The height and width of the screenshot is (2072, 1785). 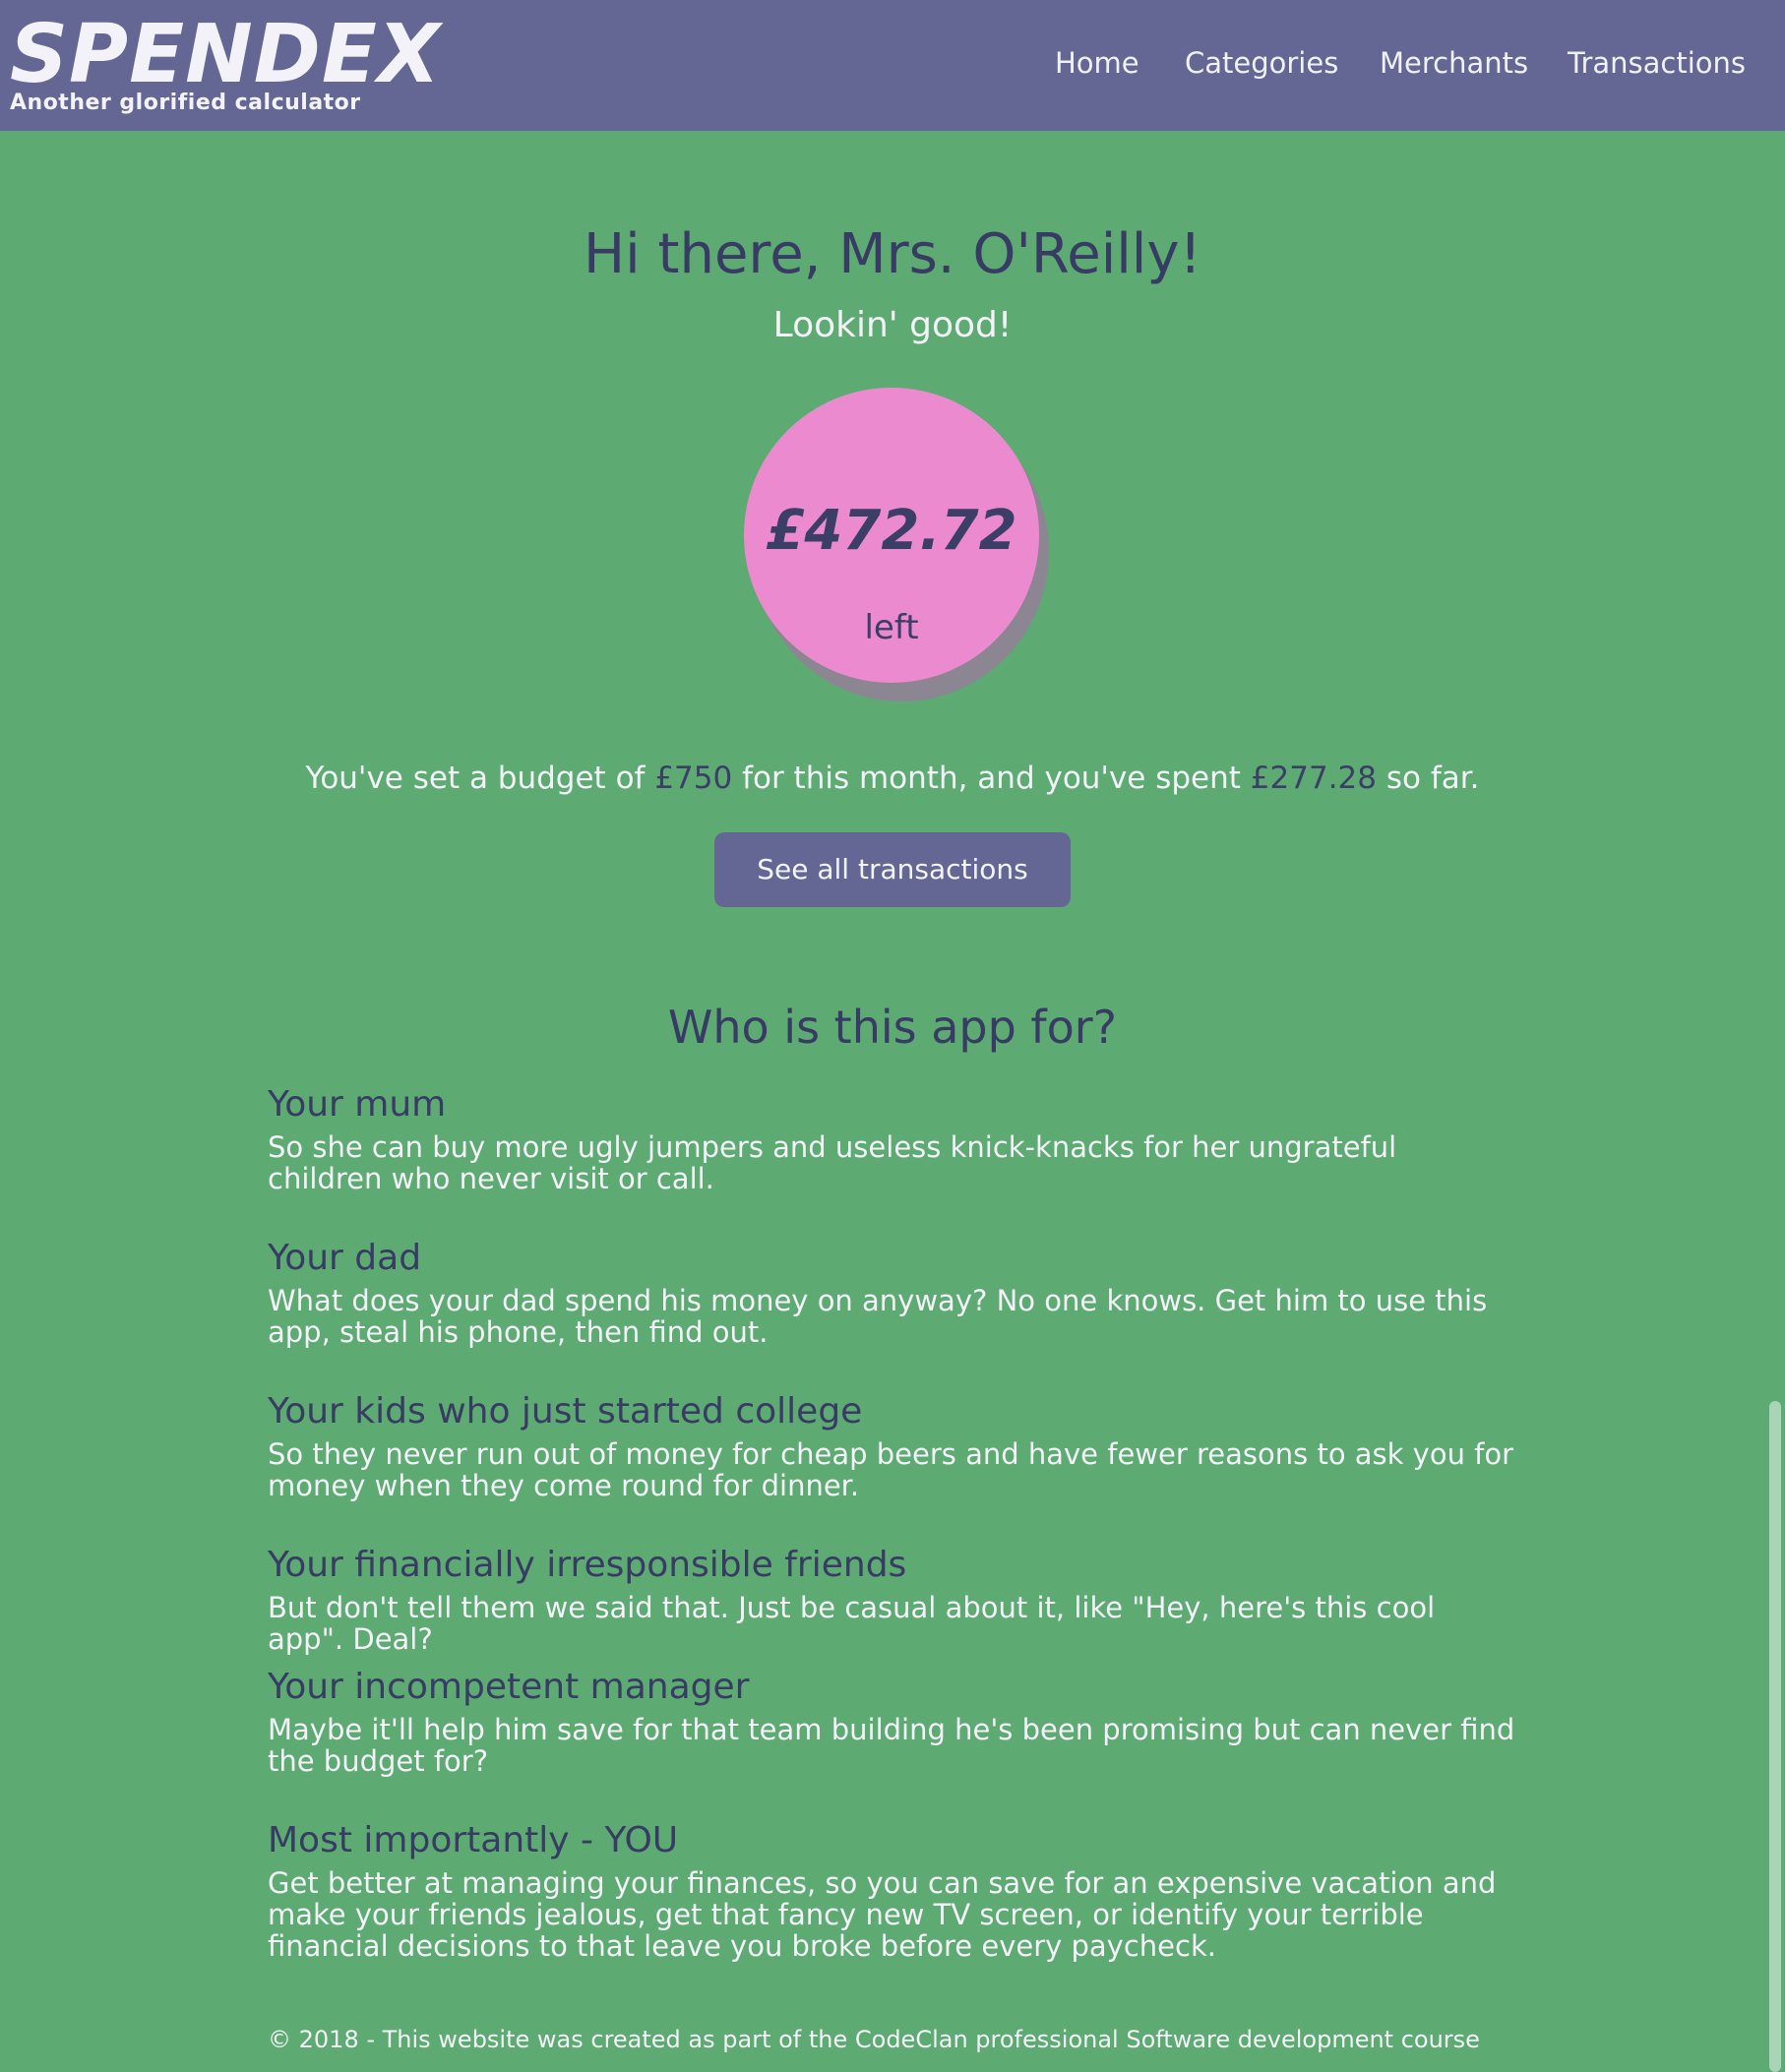 What do you see at coordinates (1775, 1736) in the screenshot?
I see `scrollbar-thumb` at bounding box center [1775, 1736].